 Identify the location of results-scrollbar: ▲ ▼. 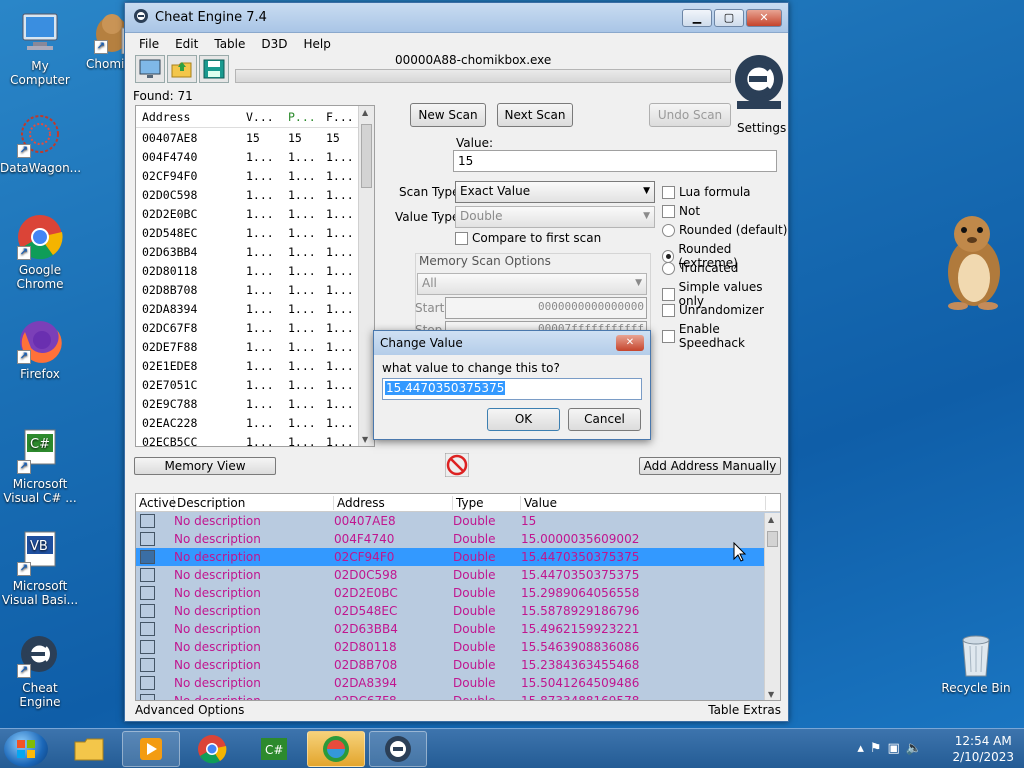
(366, 276).